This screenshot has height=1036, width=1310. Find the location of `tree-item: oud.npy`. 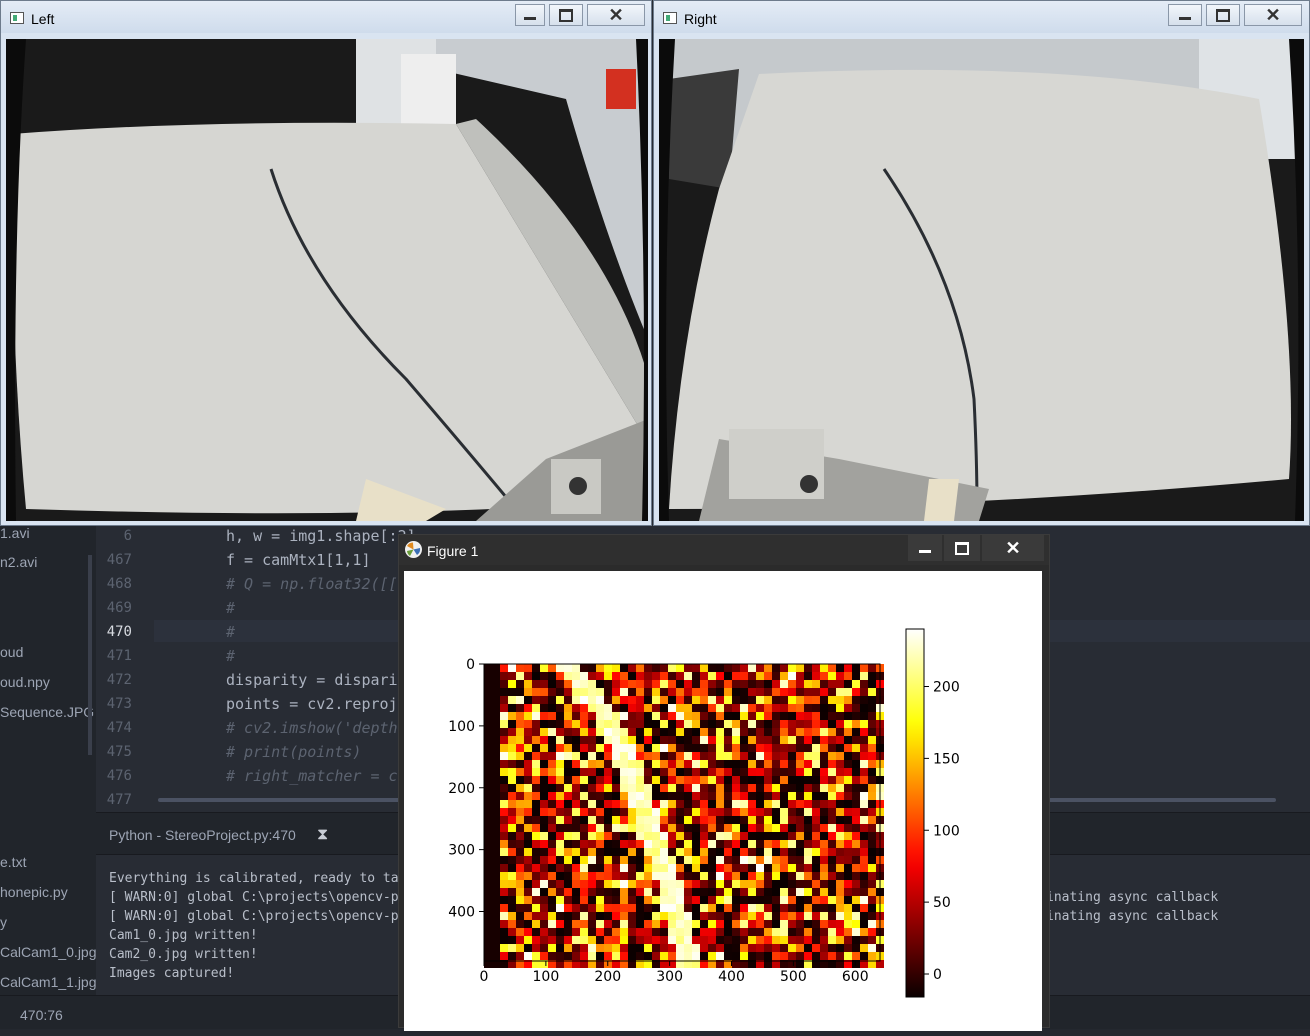

tree-item: oud.npy is located at coordinates (25, 682).